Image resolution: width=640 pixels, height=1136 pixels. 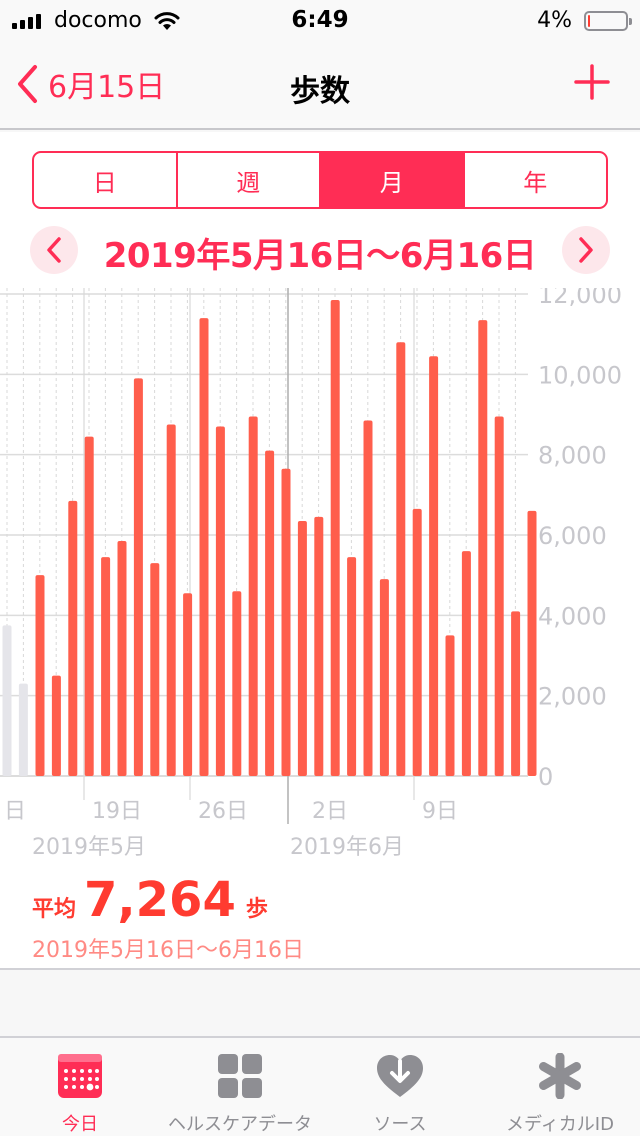 I want to click on period-segmented-control: 日 週 月 年, so click(x=320, y=180).